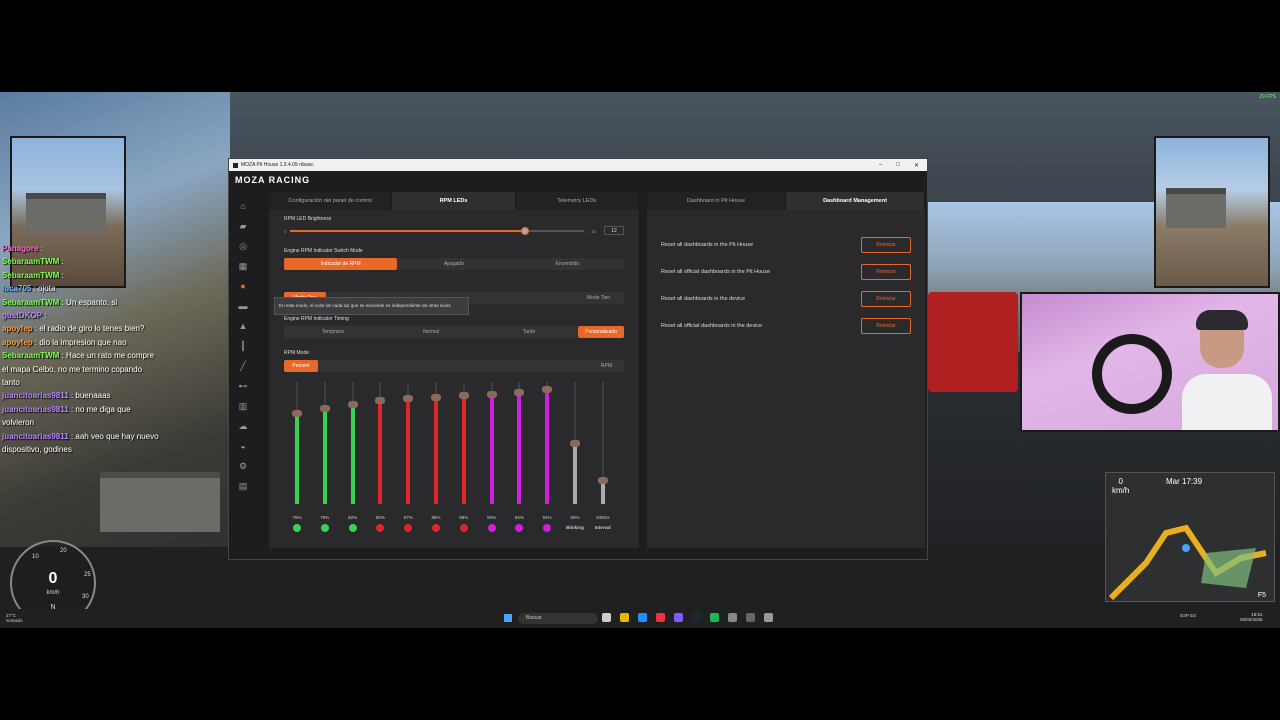 Image resolution: width=1280 pixels, height=720 pixels. Describe the element at coordinates (454, 231) in the screenshot. I see `brightness-slider: 0 15 12` at that location.